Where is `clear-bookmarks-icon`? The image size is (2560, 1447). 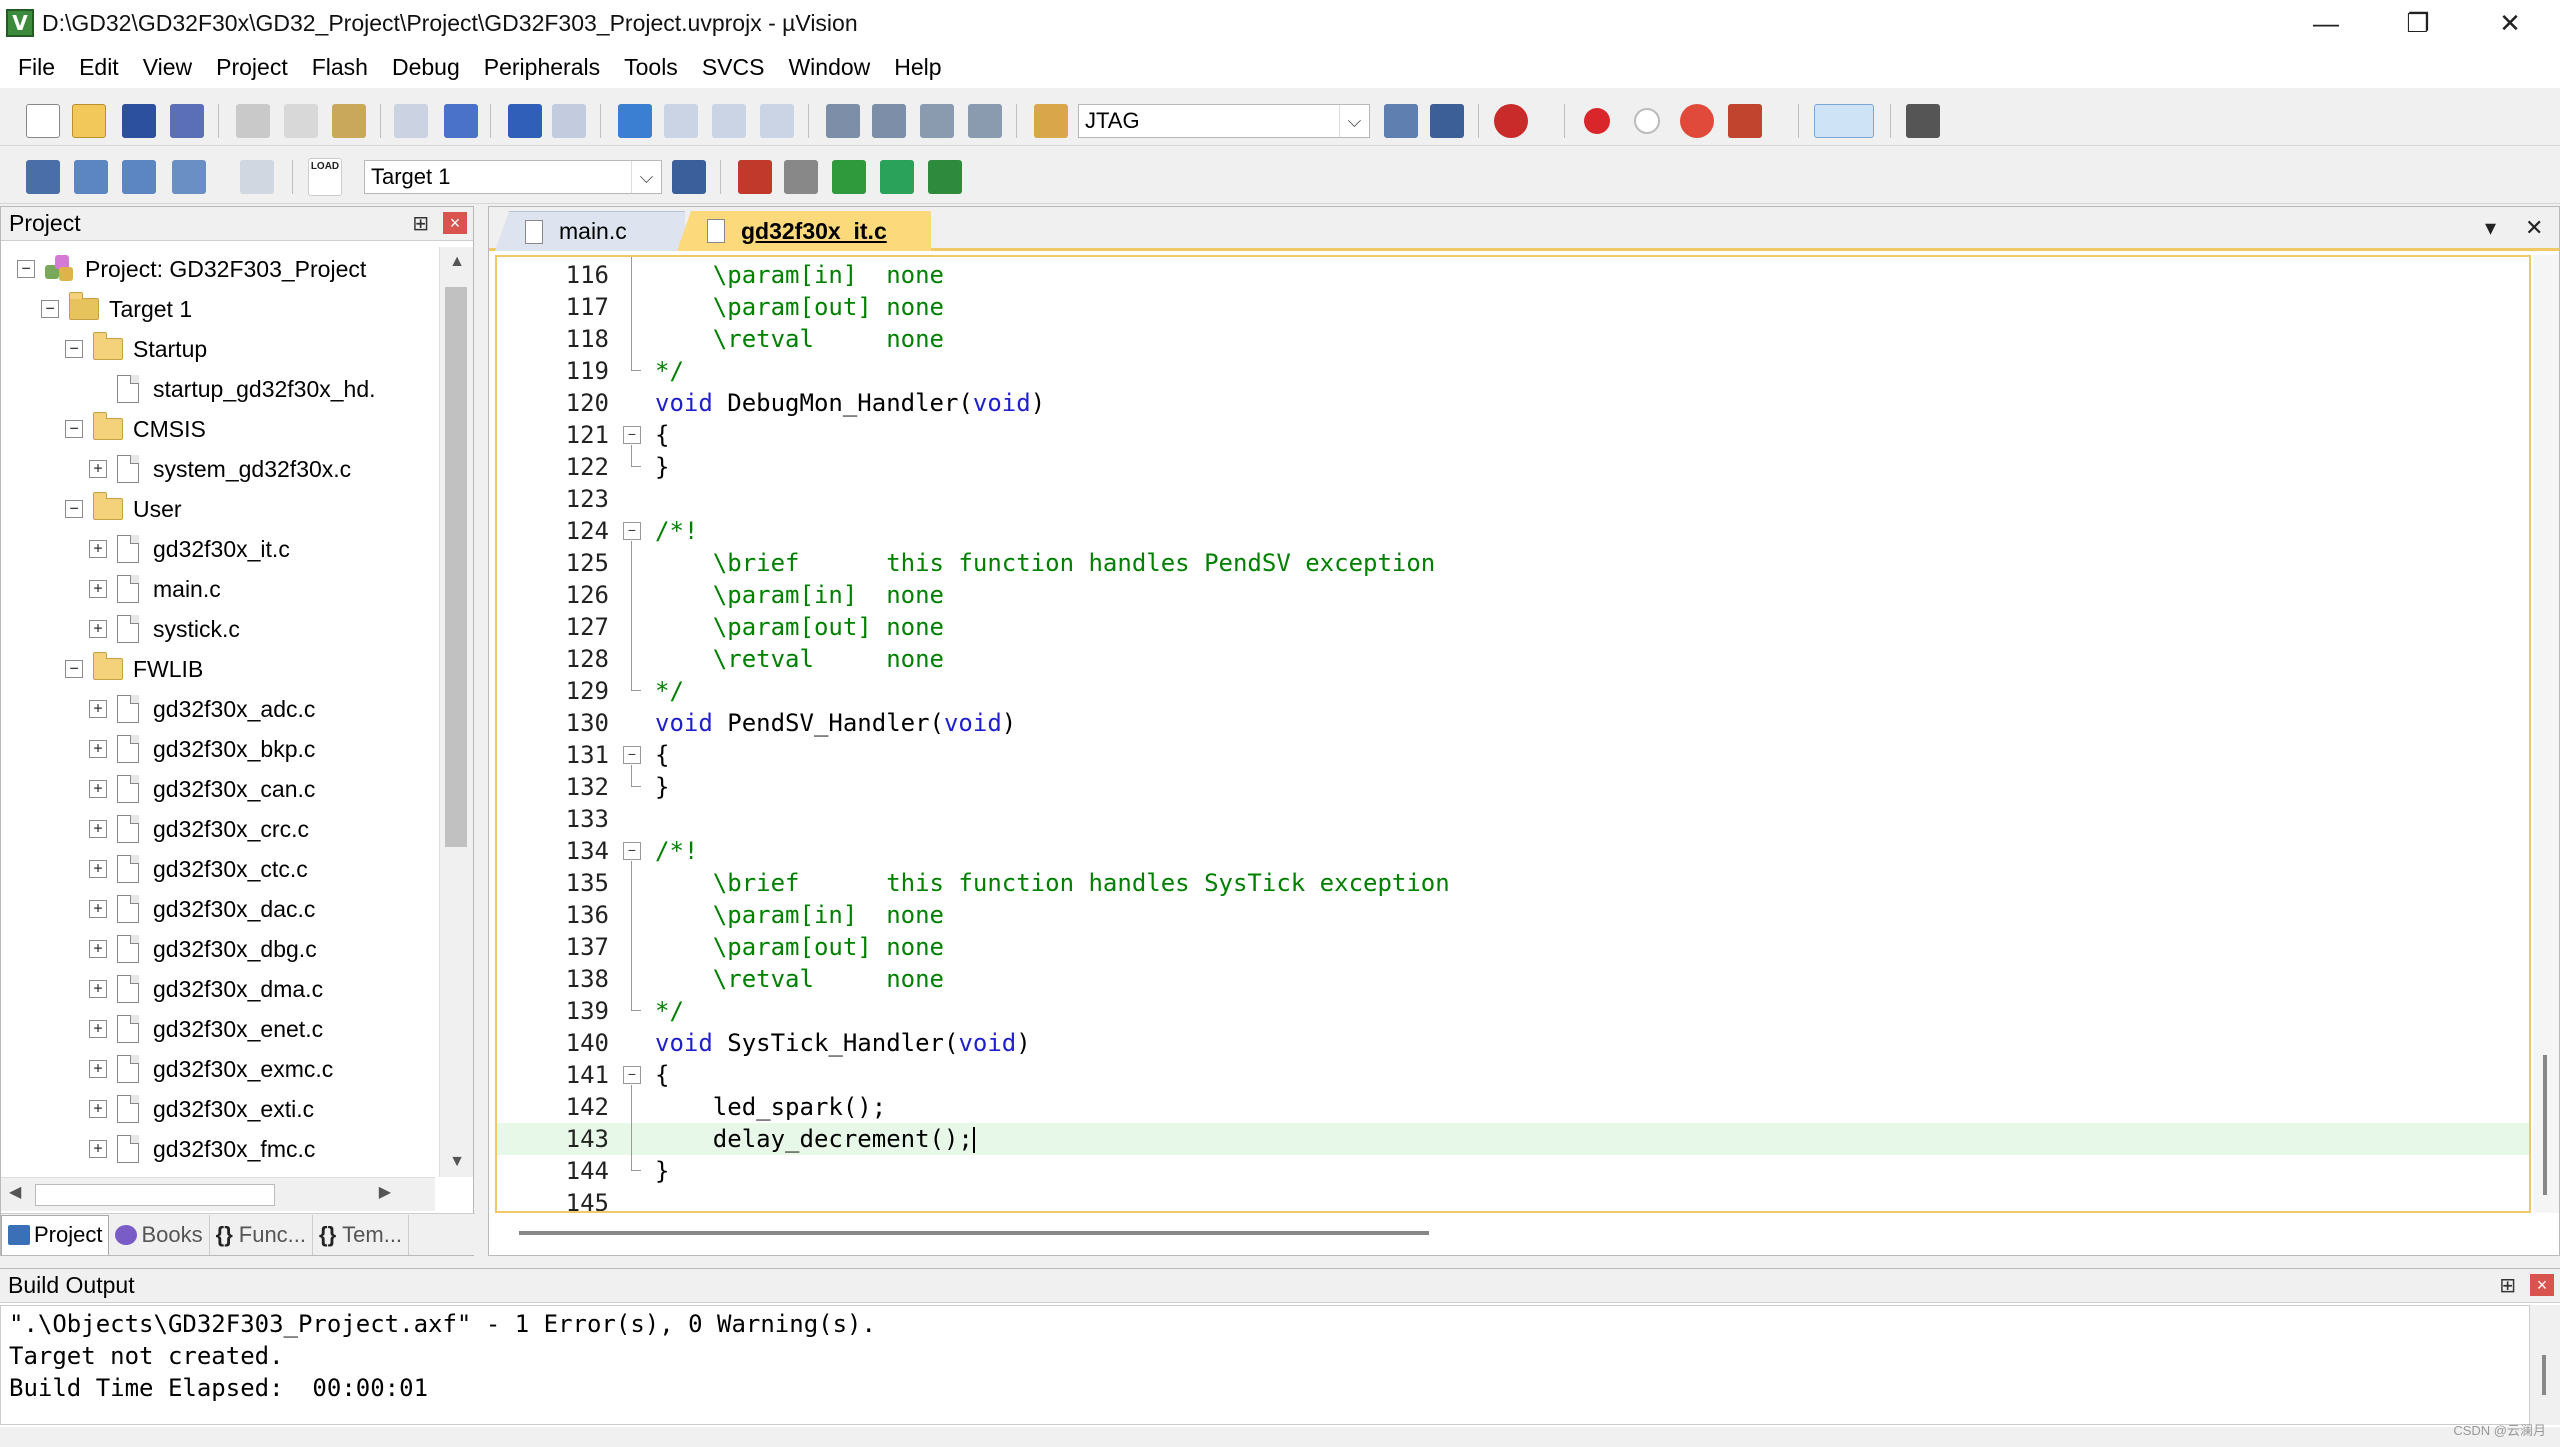
clear-bookmarks-icon is located at coordinates (777, 121).